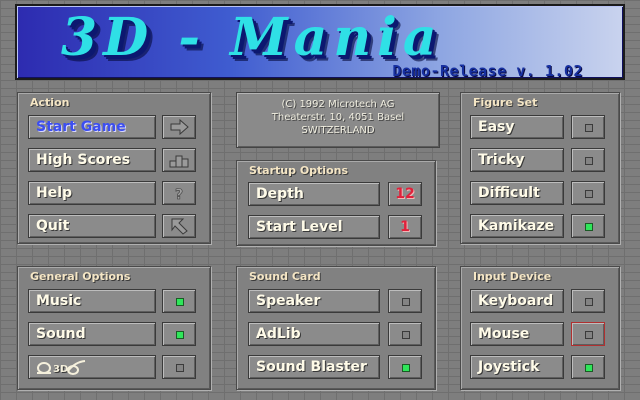 The image size is (640, 400). I want to click on adlib-label: AdLib, so click(314, 334).